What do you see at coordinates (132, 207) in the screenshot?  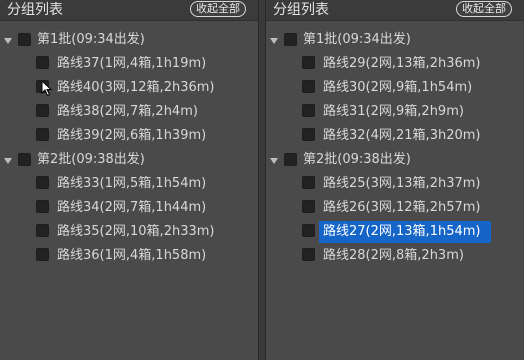 I see `route-label: 路线34(2网,7箱,1h44m)` at bounding box center [132, 207].